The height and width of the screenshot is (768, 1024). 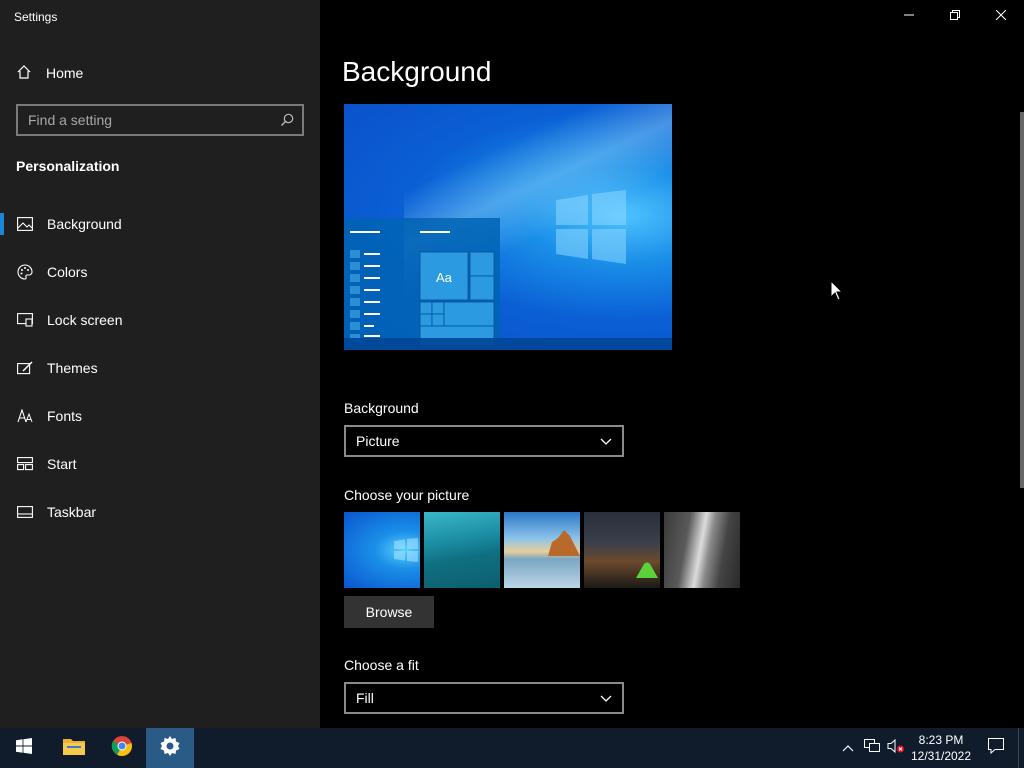 What do you see at coordinates (85, 320) in the screenshot?
I see `sidebar-item-label: Lock screen` at bounding box center [85, 320].